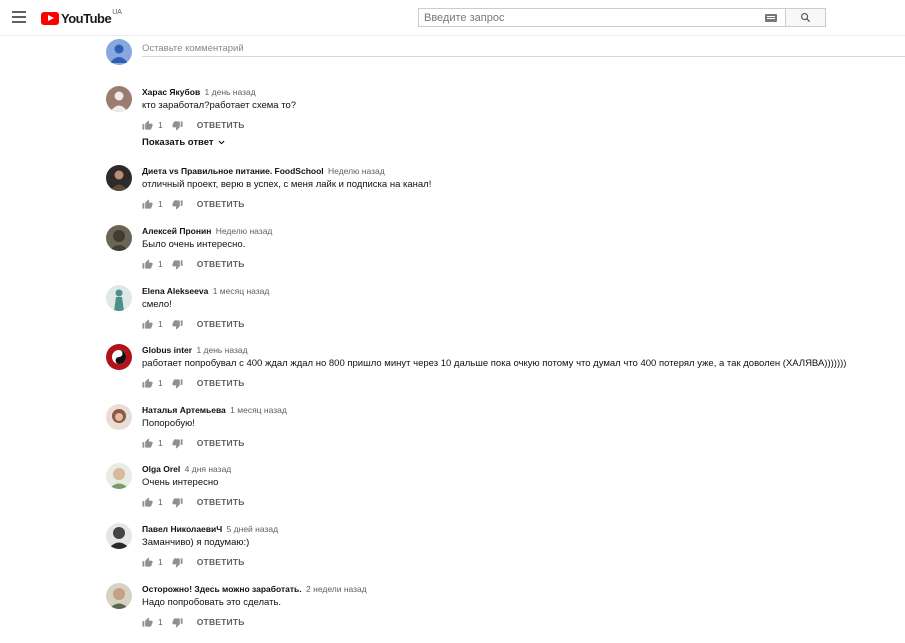  What do you see at coordinates (184, 410) in the screenshot?
I see `comment-author: Наталья Артемьева` at bounding box center [184, 410].